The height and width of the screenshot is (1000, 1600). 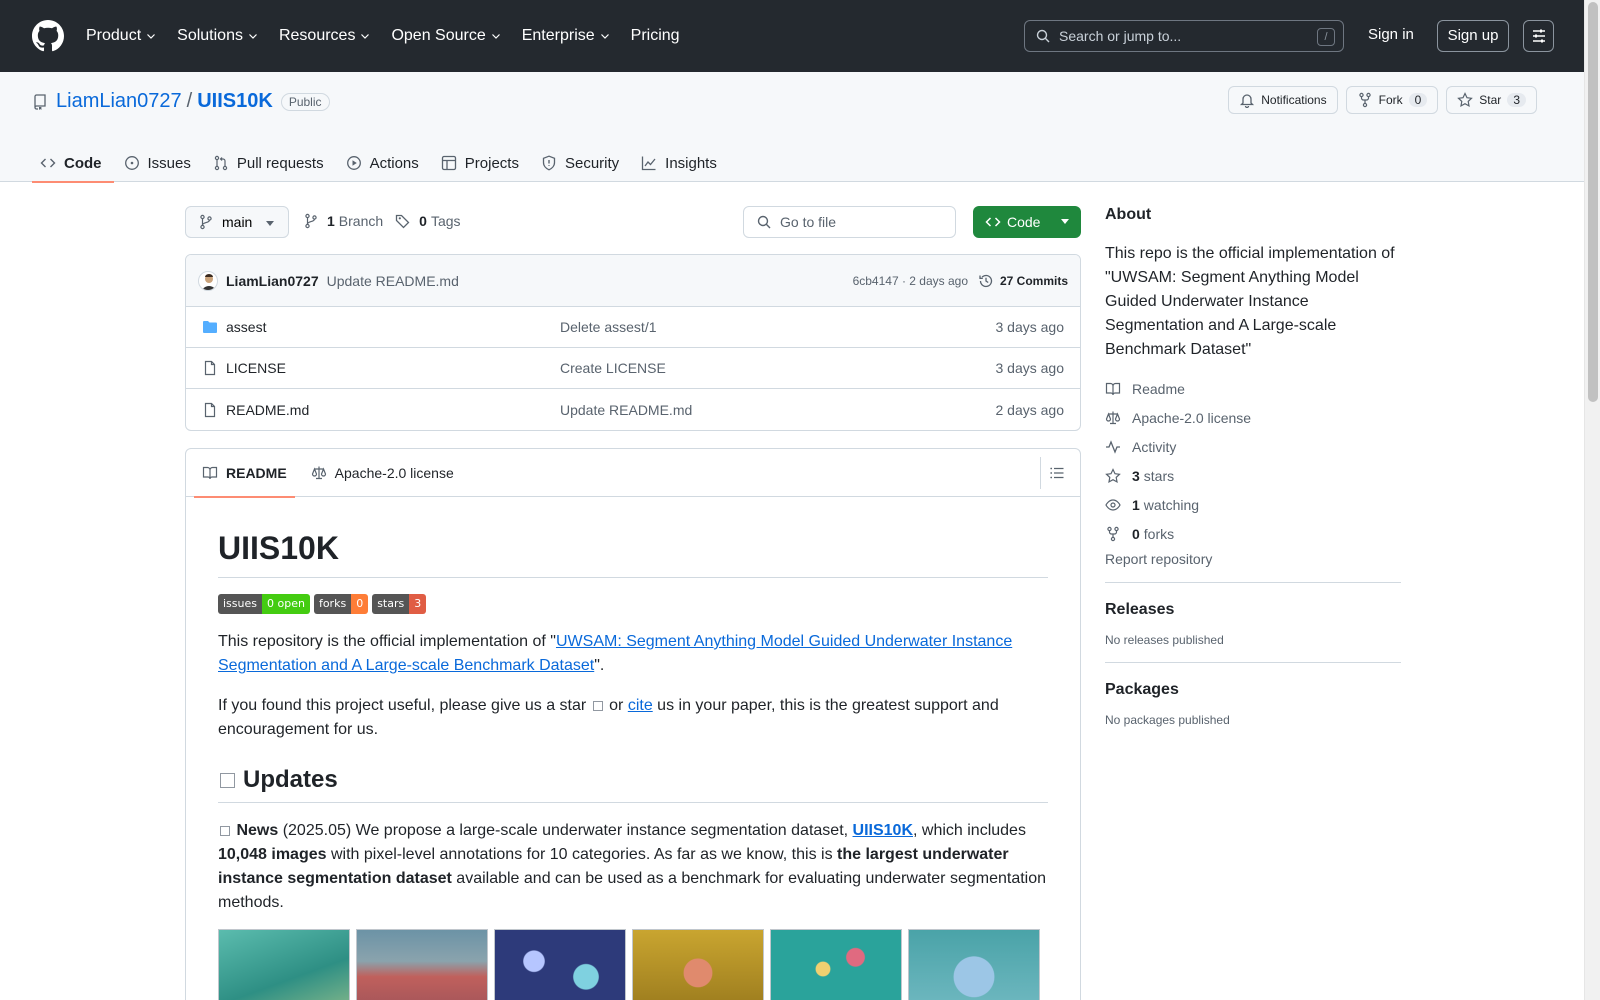 I want to click on tab-code: Code, so click(x=73, y=163).